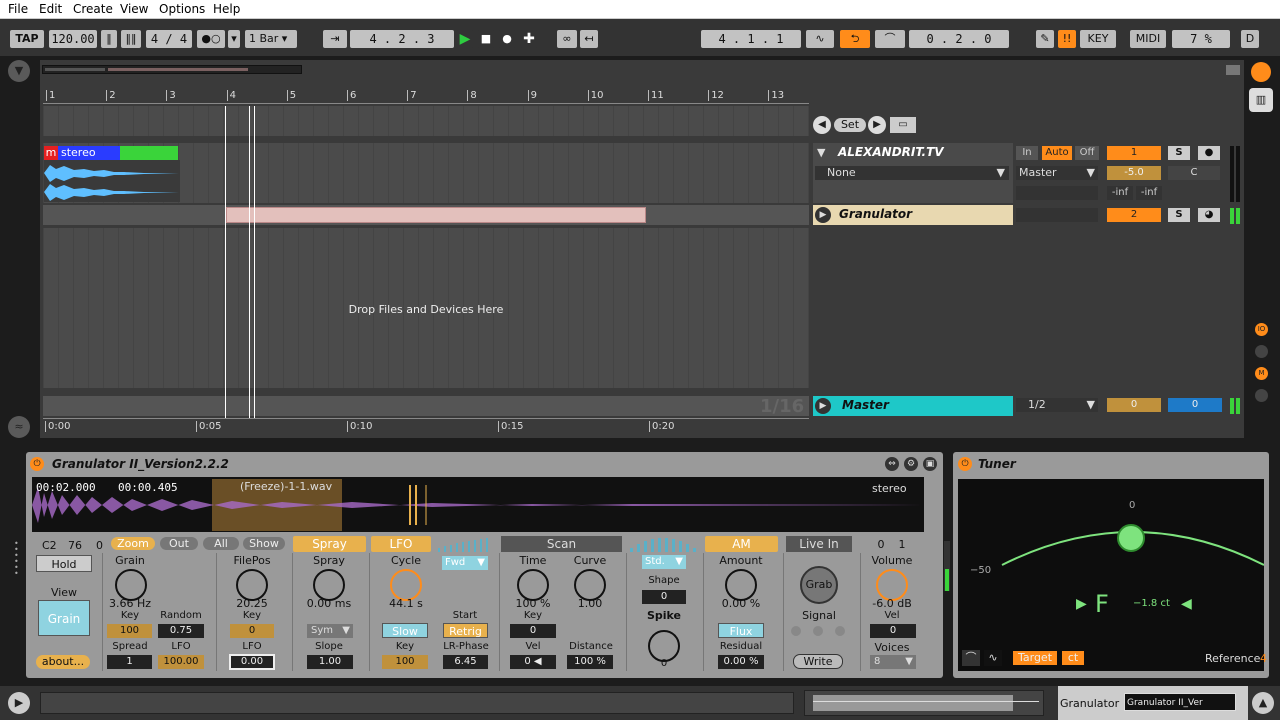 The image size is (1280, 720). What do you see at coordinates (1027, 153) in the screenshot?
I see `monitor-in-button: In` at bounding box center [1027, 153].